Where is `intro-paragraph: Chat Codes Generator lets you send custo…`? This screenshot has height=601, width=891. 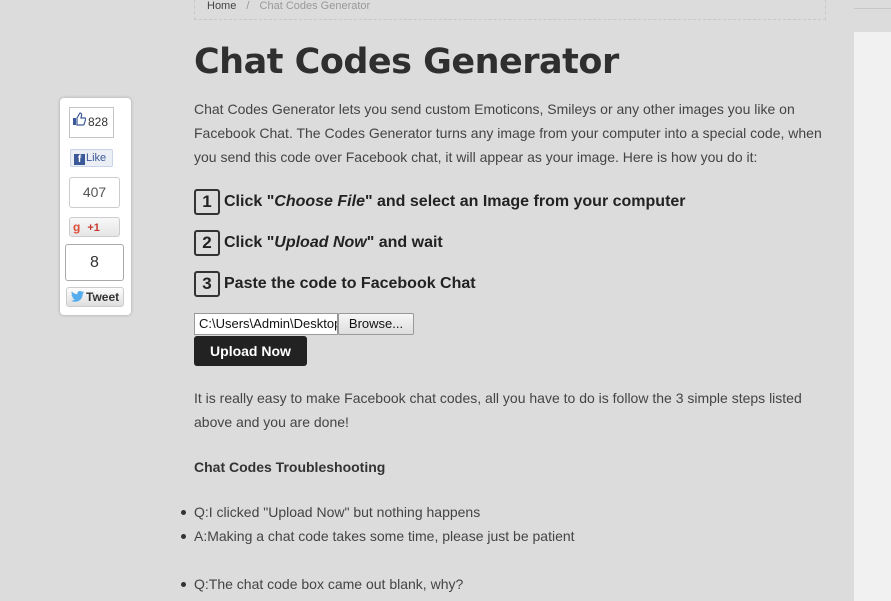
intro-paragraph: Chat Codes Generator lets you send custo… is located at coordinates (508, 133).